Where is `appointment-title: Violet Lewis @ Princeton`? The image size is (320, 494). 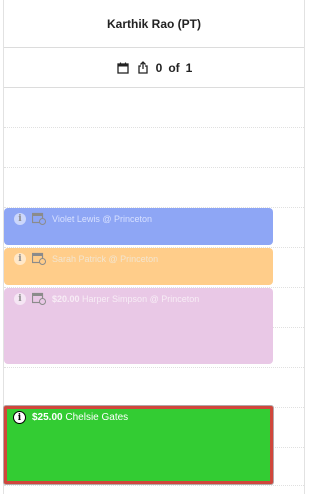 appointment-title: Violet Lewis @ Princeton is located at coordinates (102, 218).